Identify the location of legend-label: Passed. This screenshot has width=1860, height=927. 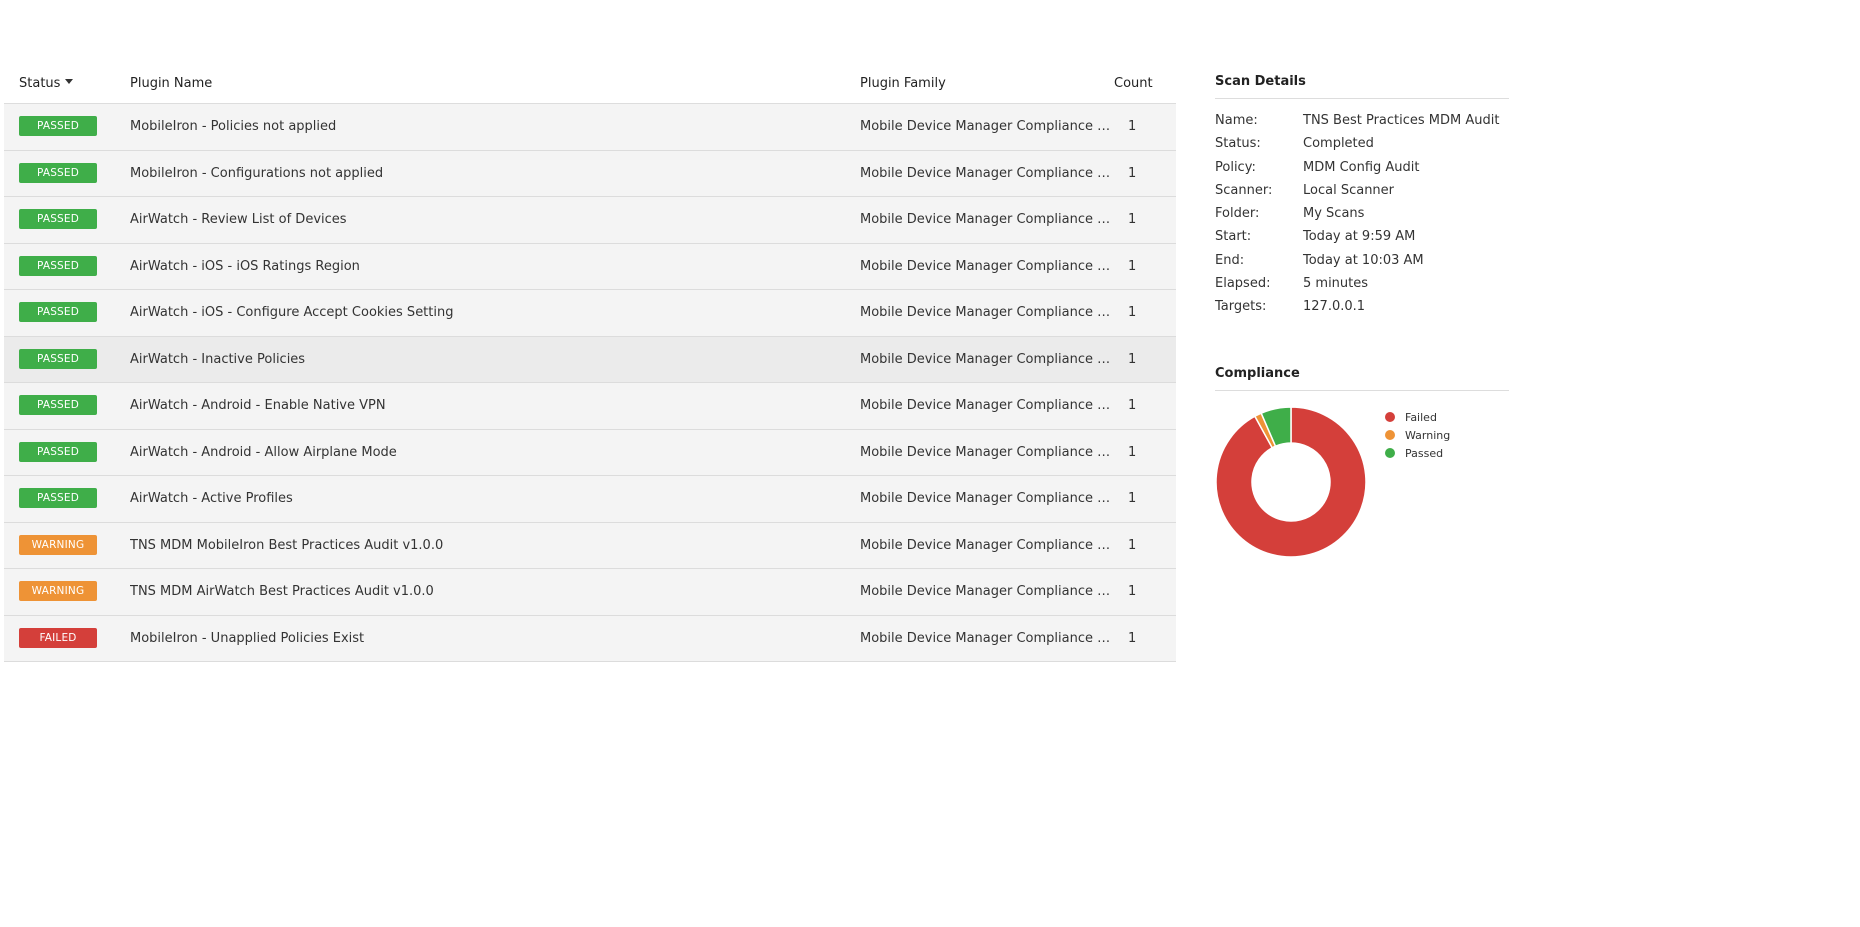
(1424, 453).